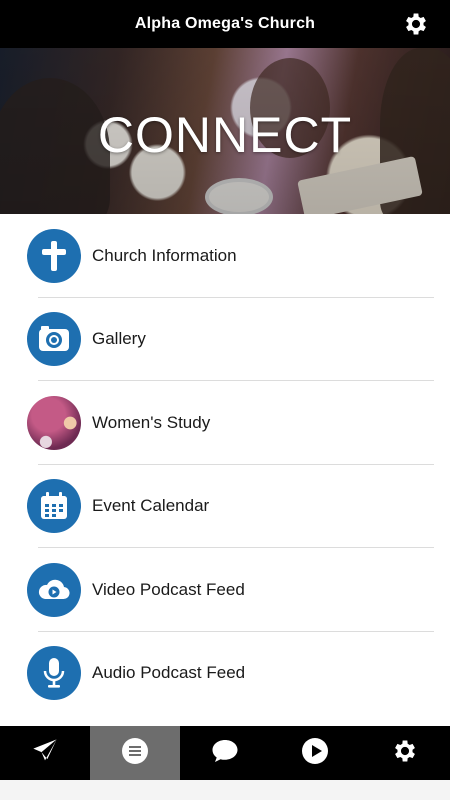 This screenshot has height=800, width=450. Describe the element at coordinates (54, 673) in the screenshot. I see `microphone-icon` at that location.